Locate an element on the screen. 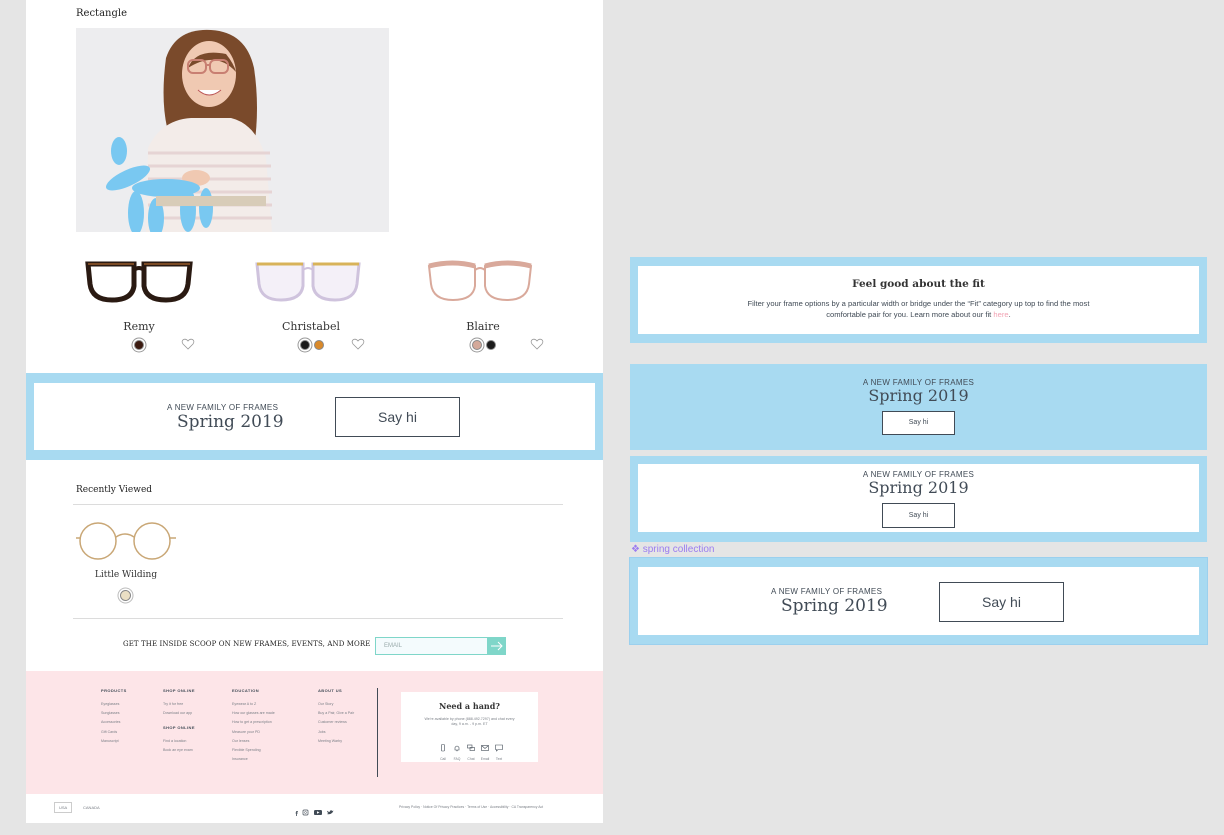 The width and height of the screenshot is (1224, 835). recent-item-name: Little Wilding is located at coordinates (126, 575).